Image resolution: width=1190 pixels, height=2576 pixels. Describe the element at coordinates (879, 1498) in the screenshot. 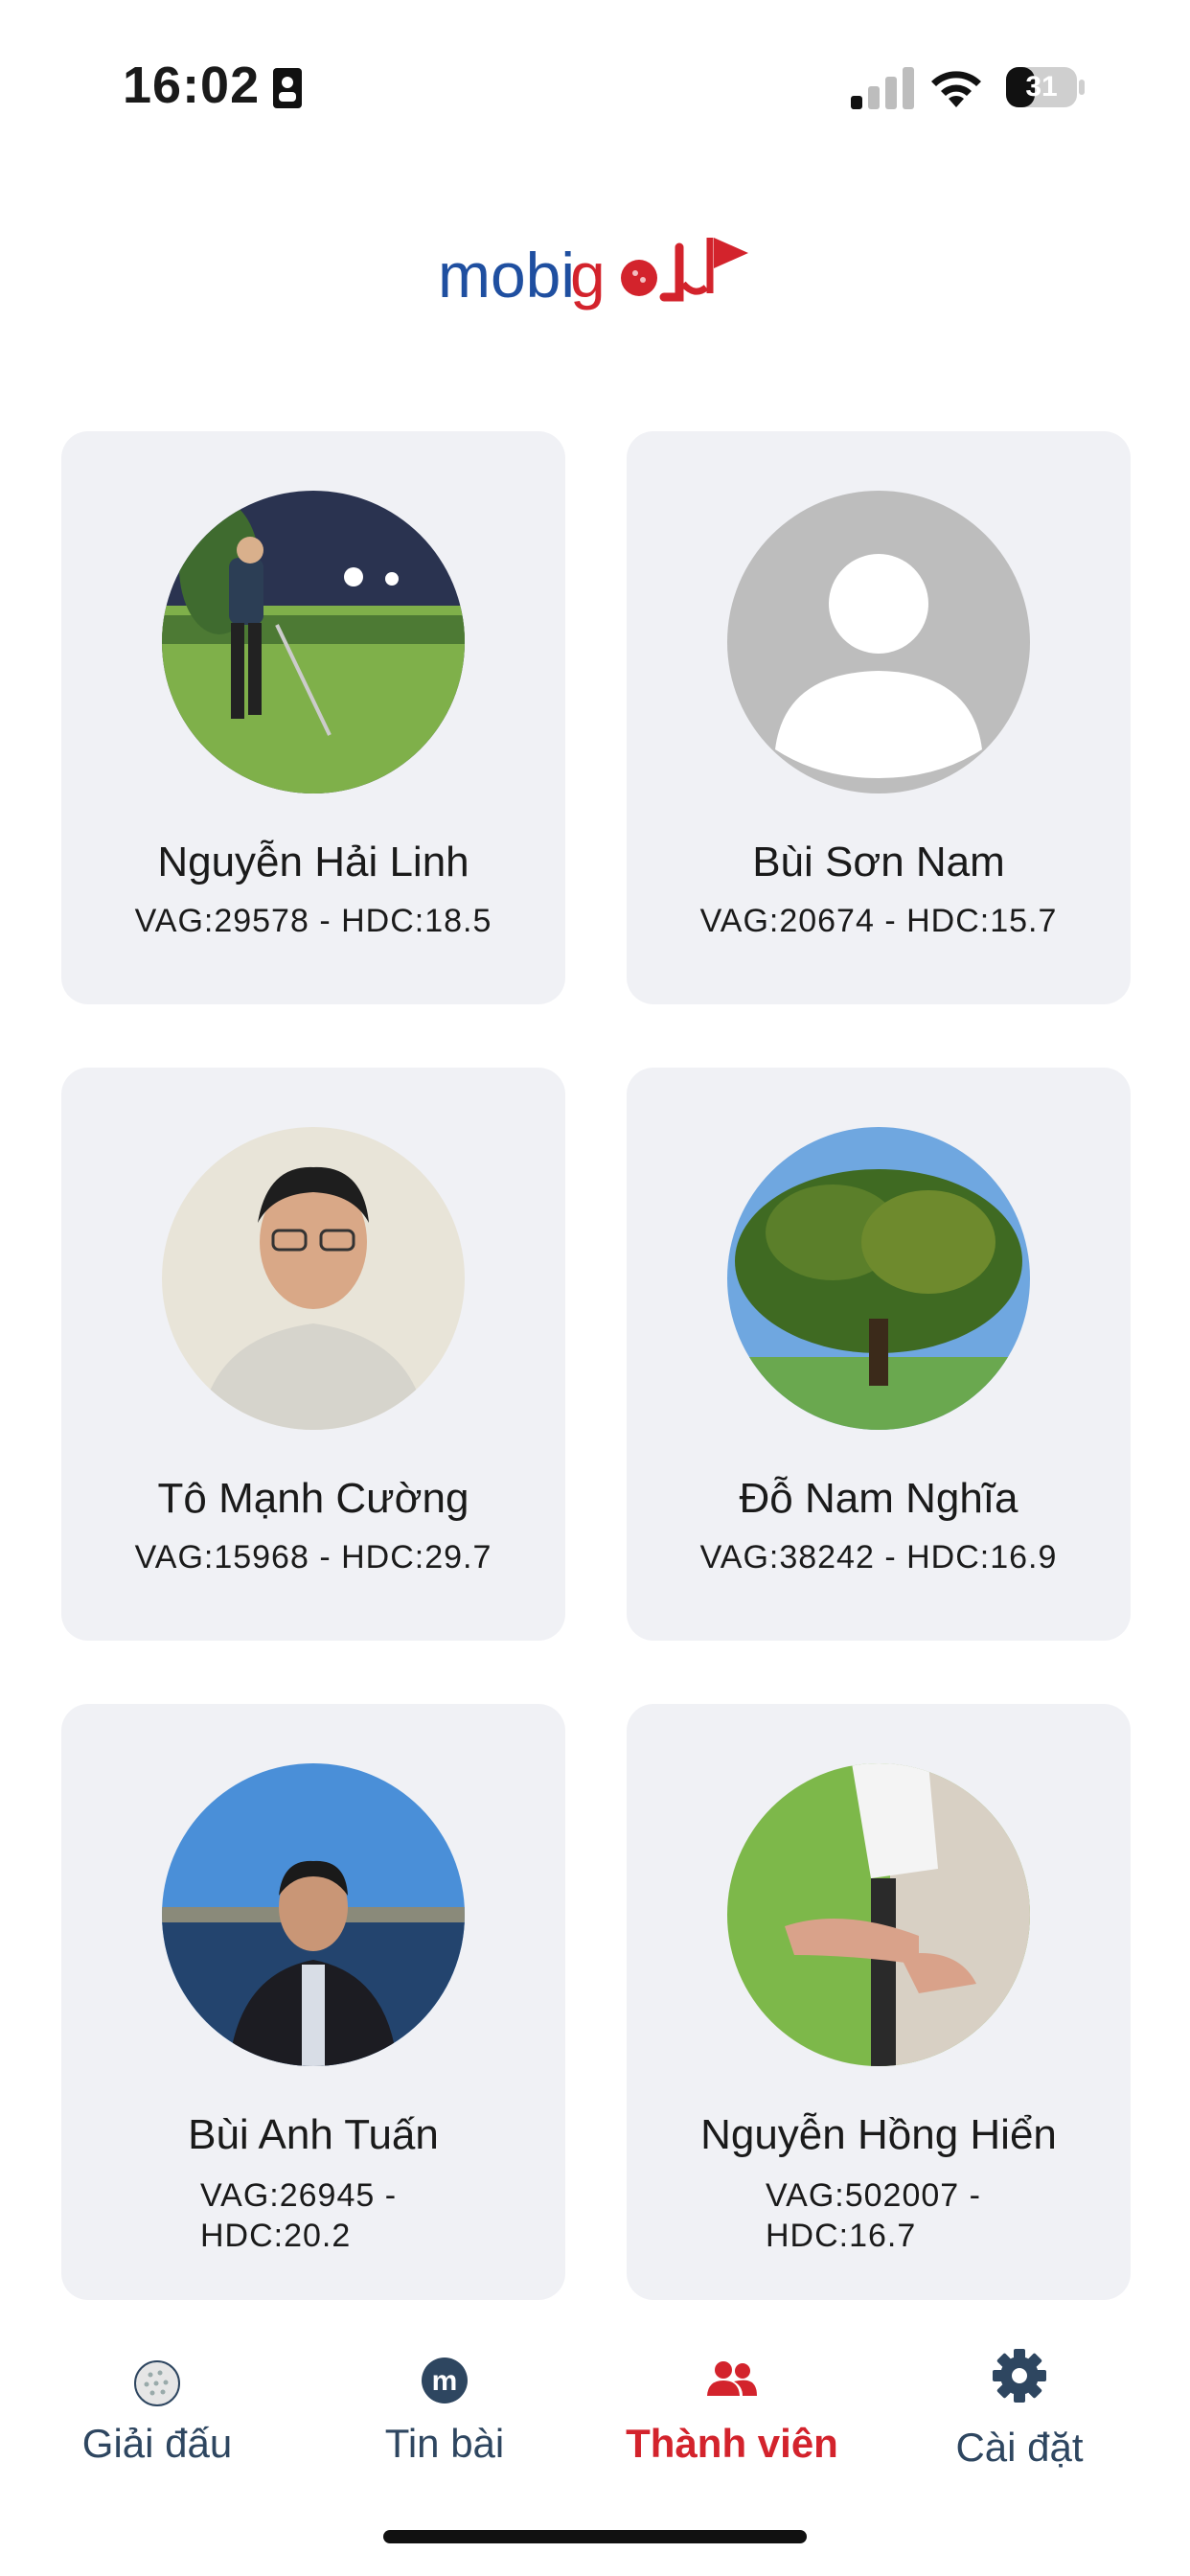

I see `member-name: Đỗ Nam Nghĩa` at that location.